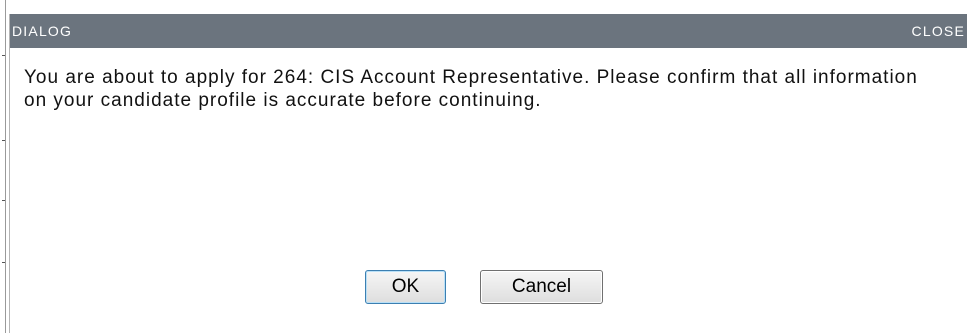 This screenshot has height=333, width=967. What do you see at coordinates (42, 31) in the screenshot?
I see `dialog-title: DIALOG` at bounding box center [42, 31].